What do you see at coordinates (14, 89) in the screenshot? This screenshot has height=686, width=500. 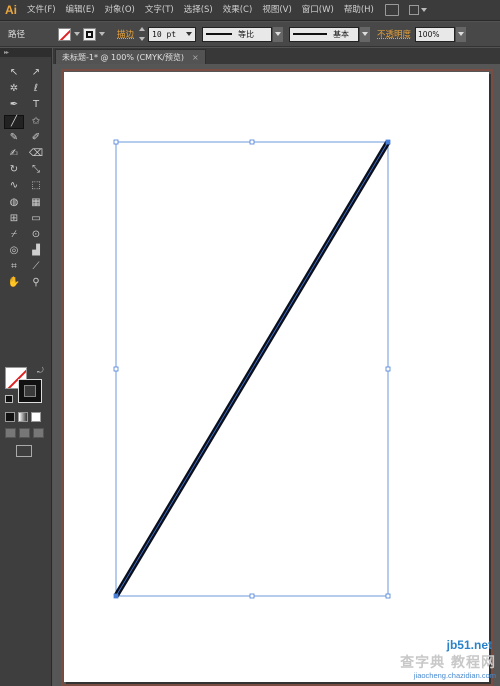 I see `magic-wand-tool-icon: ✲` at bounding box center [14, 89].